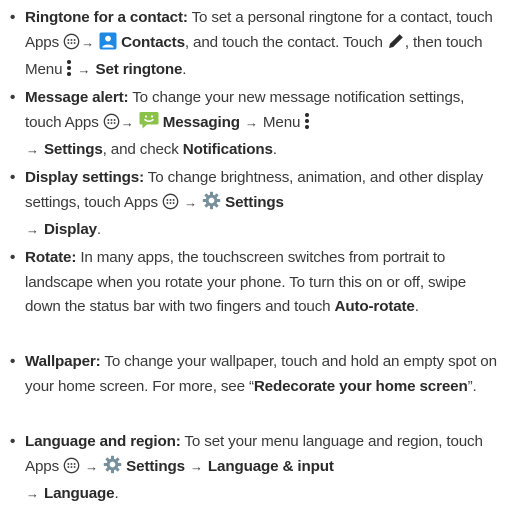 This screenshot has height=507, width=508. I want to click on item-title: Display settings:, so click(84, 177).